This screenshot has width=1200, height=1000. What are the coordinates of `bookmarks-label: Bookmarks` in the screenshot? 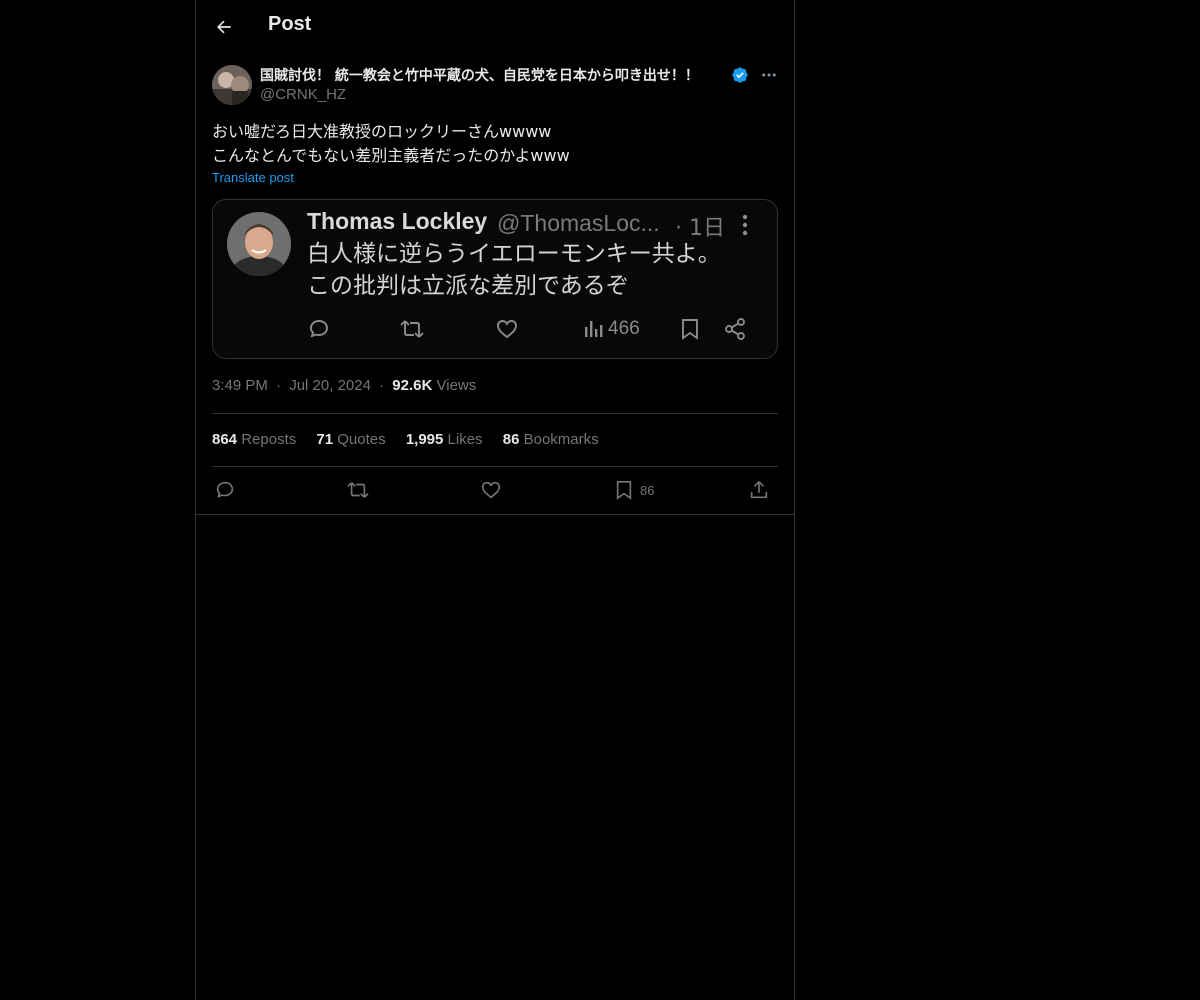 It's located at (561, 439).